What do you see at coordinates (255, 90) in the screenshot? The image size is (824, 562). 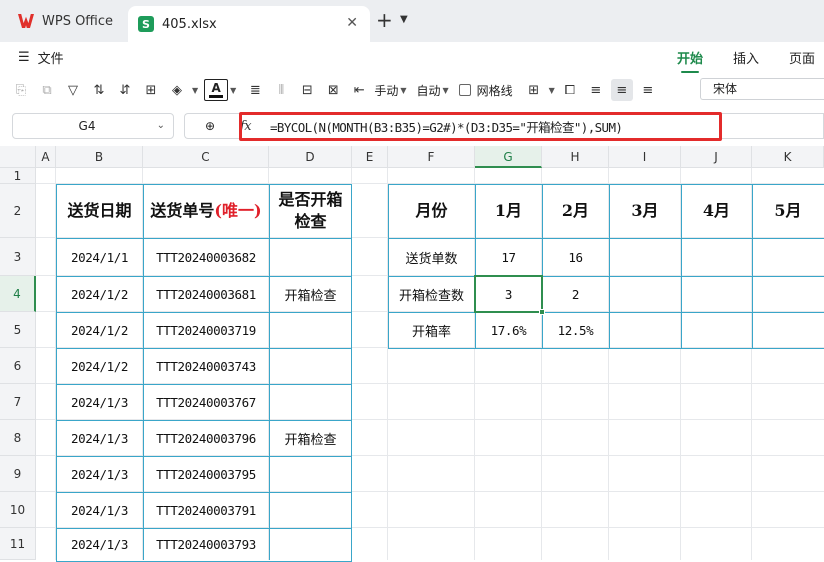 I see `wrap-text-icon: ≣` at bounding box center [255, 90].